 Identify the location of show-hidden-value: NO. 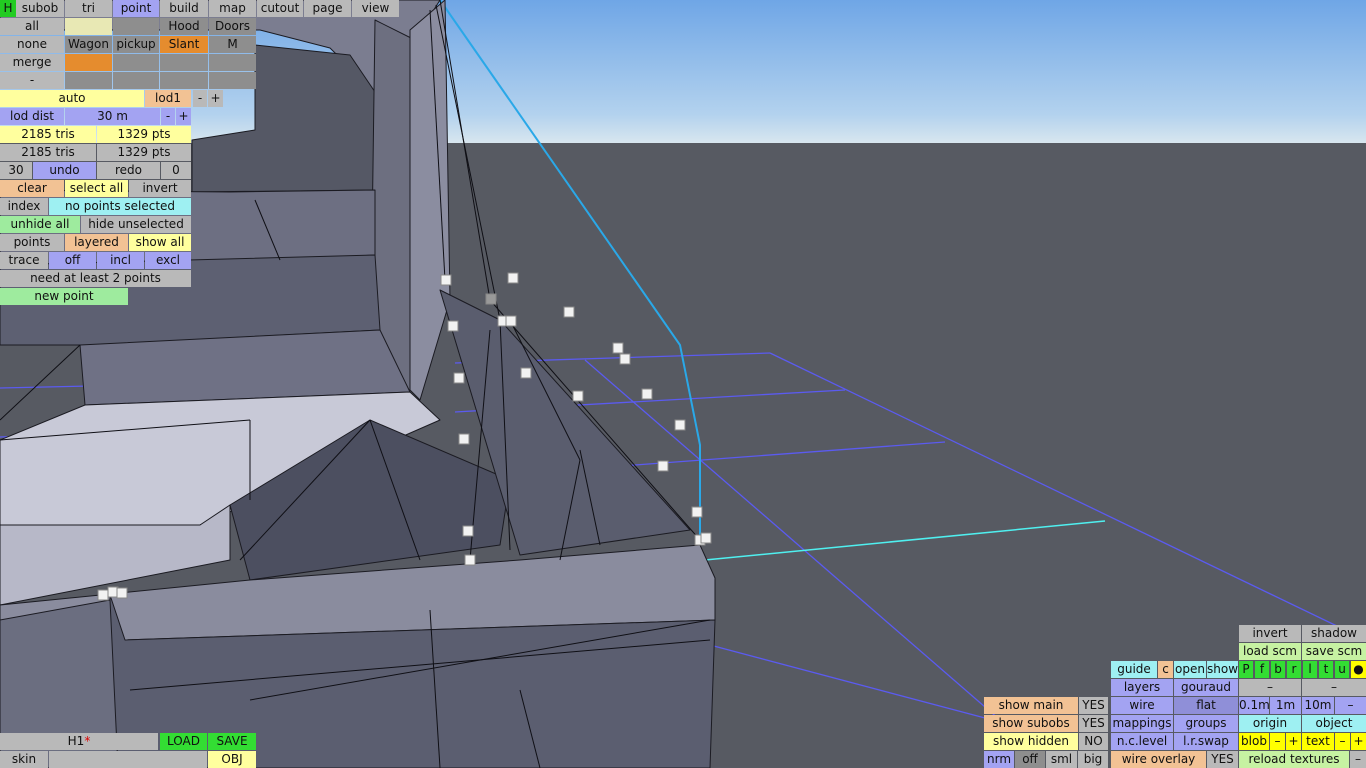
(1093, 741).